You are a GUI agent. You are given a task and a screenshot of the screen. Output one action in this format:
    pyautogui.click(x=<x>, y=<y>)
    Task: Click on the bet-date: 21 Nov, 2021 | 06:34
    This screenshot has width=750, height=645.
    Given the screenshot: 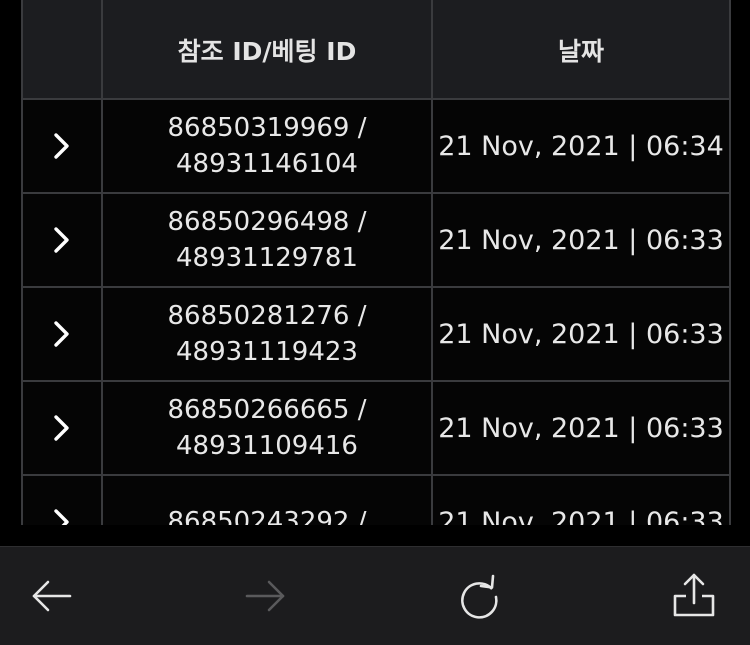 What is the action you would take?
    pyautogui.click(x=581, y=146)
    